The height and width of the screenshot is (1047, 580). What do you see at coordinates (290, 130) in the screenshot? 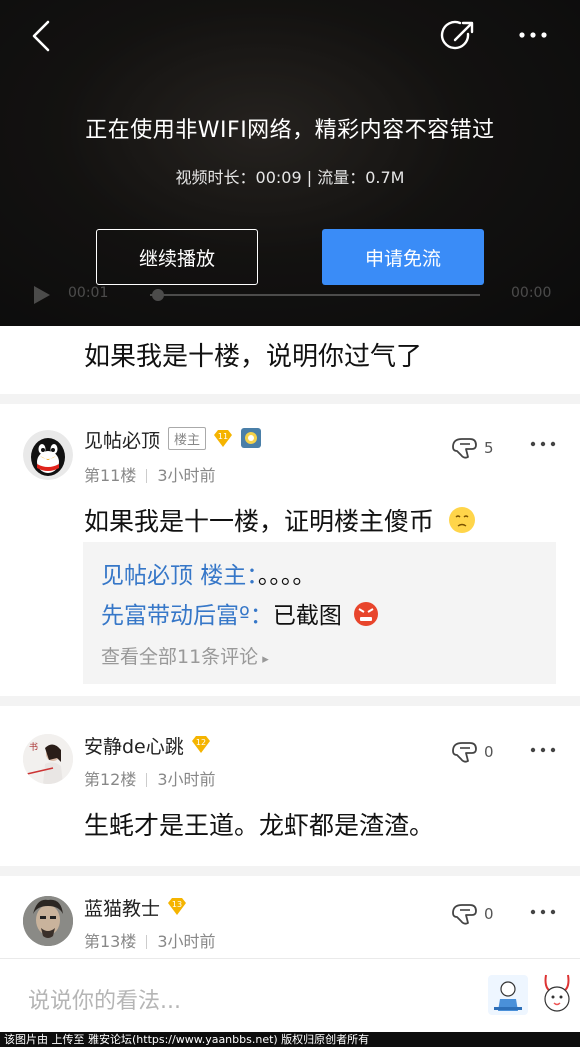
I see `network-notice: 正在使用非WIFI网络，精彩内容不容错过` at bounding box center [290, 130].